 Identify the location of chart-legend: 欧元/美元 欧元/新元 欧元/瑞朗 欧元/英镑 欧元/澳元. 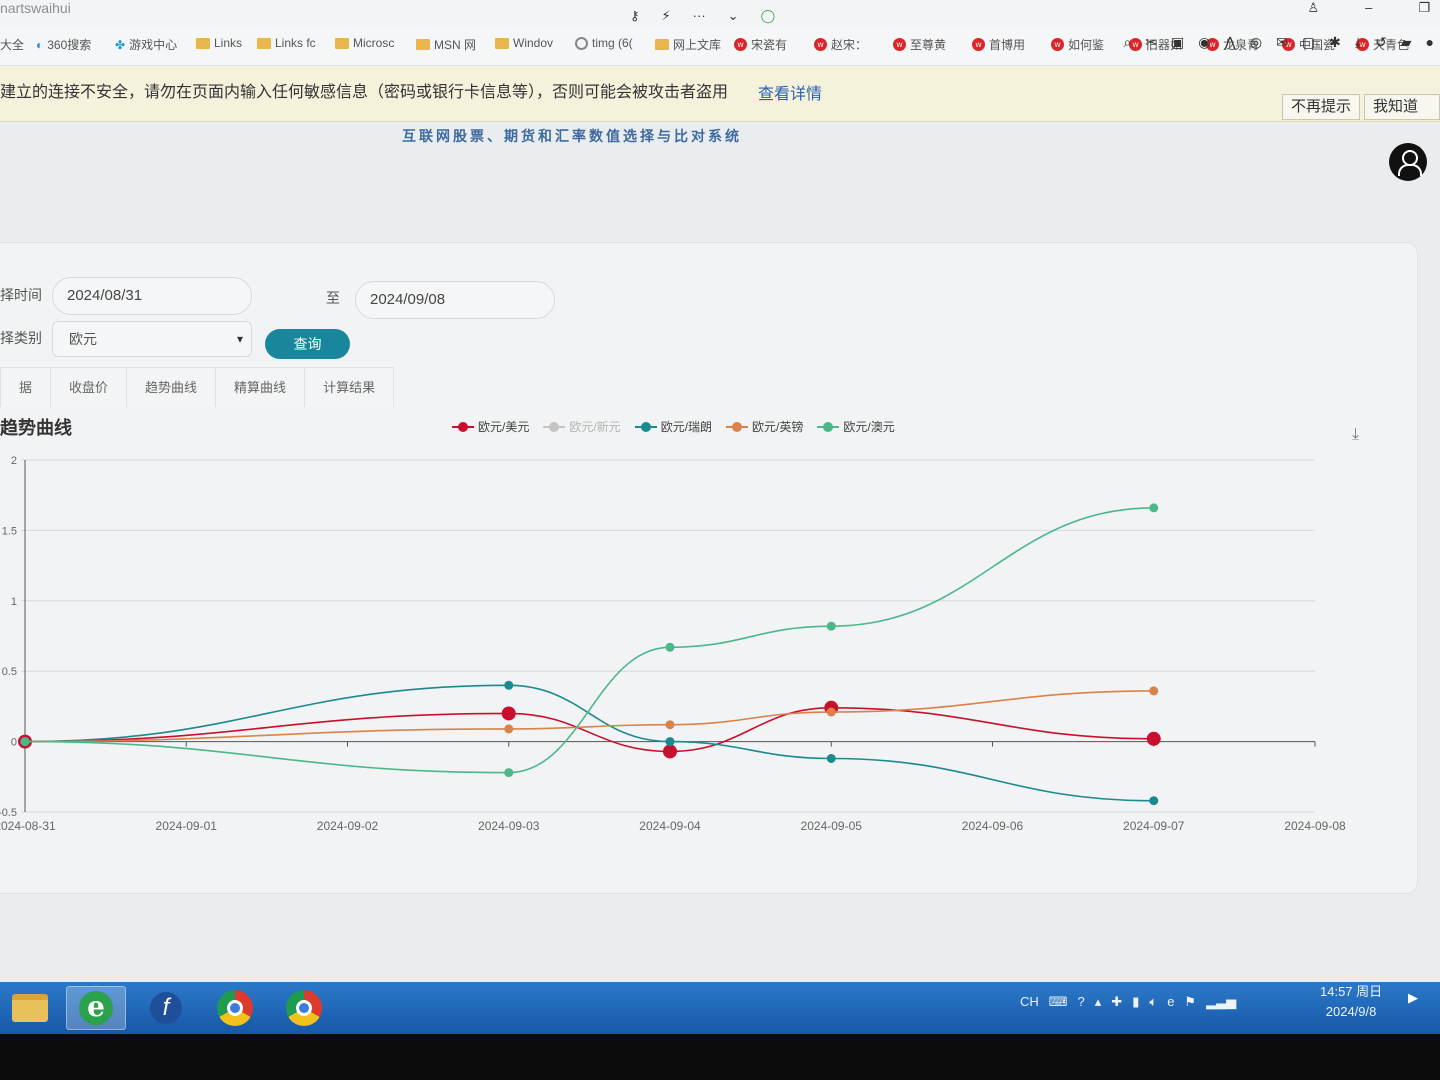
(673, 426).